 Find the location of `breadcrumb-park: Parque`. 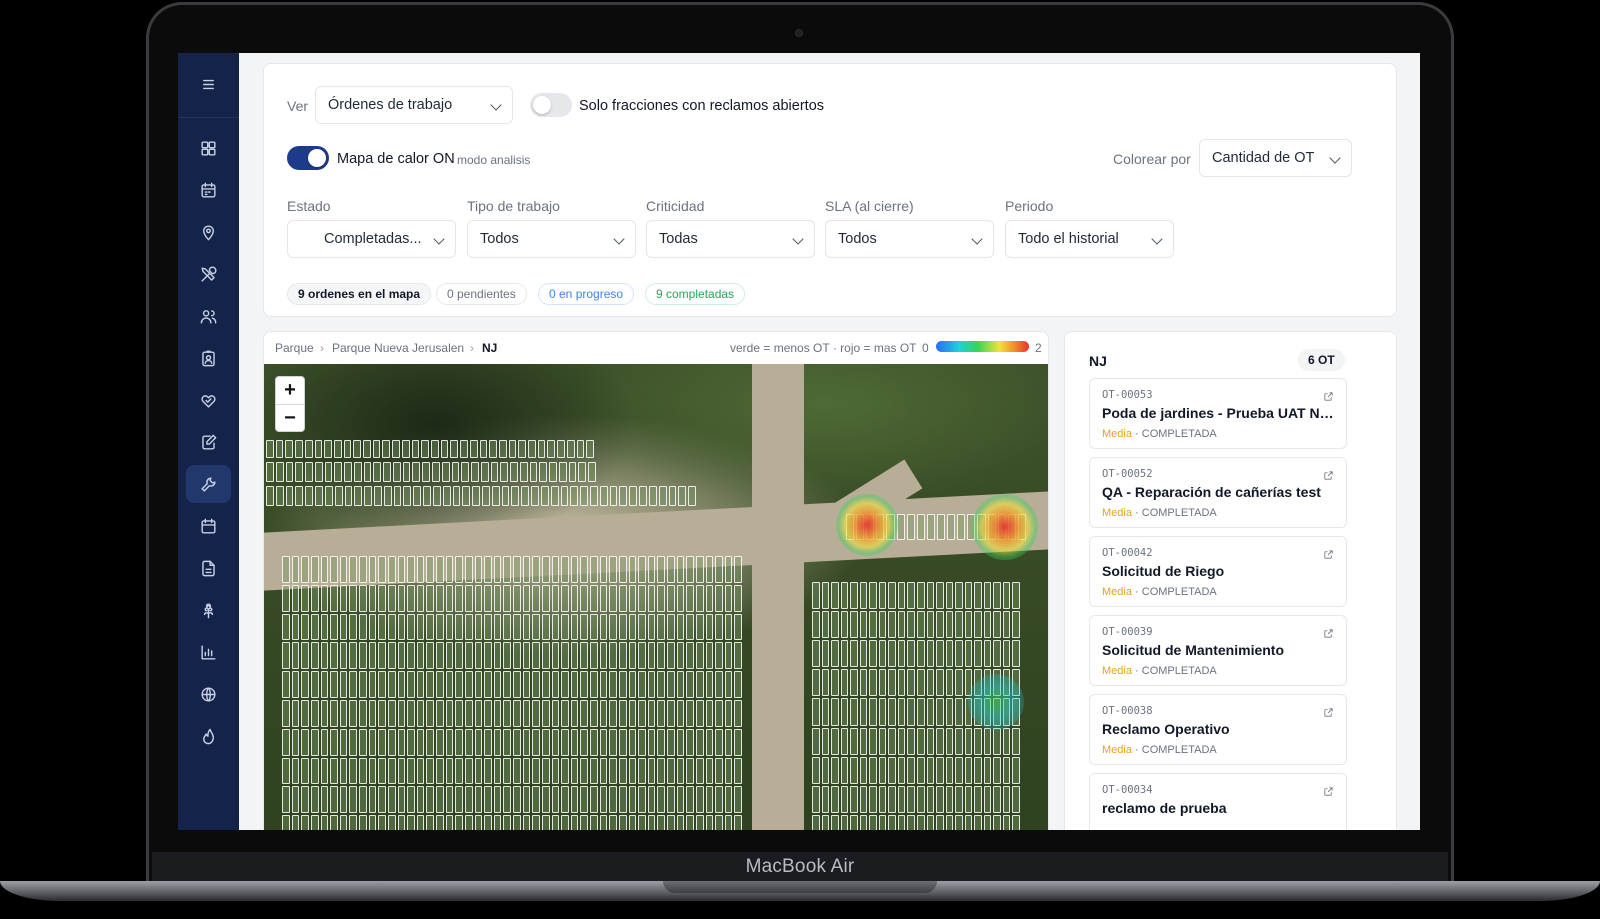

breadcrumb-park: Parque is located at coordinates (294, 348).